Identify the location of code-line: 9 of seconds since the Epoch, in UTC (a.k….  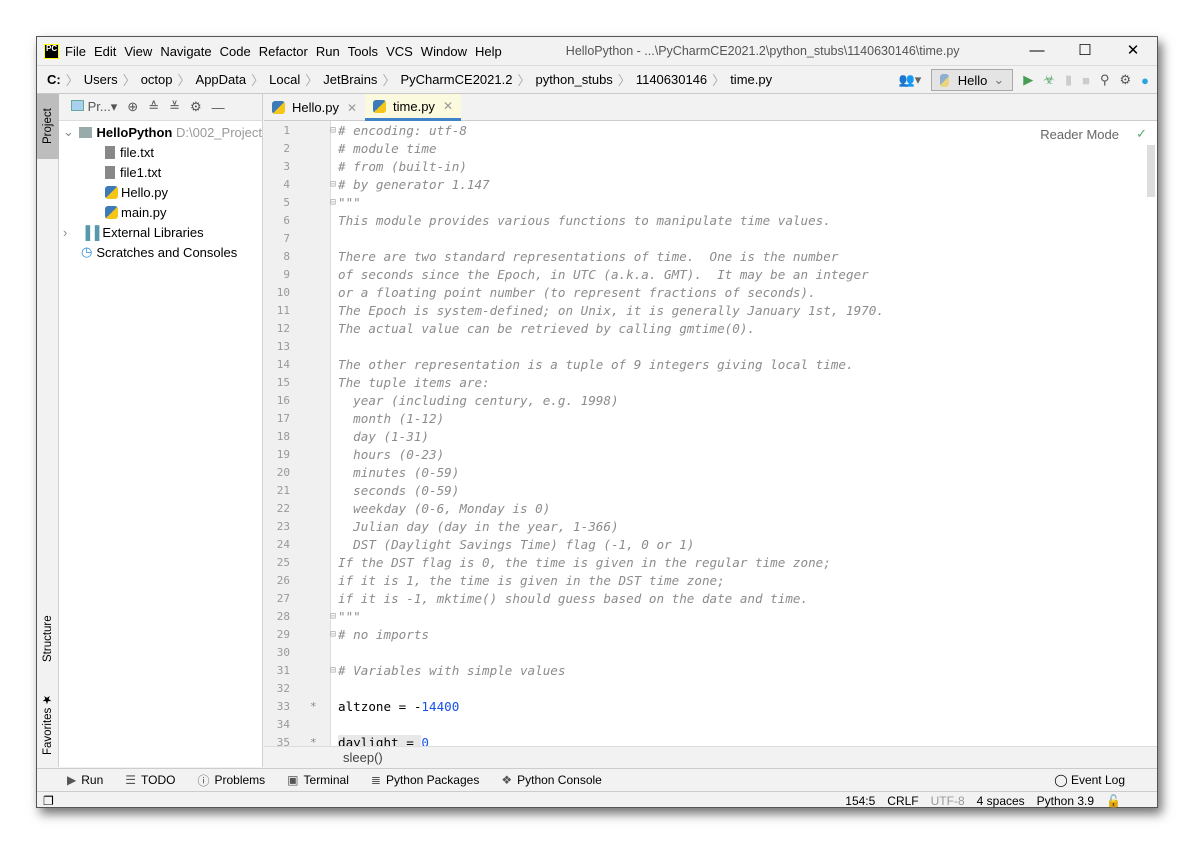
(710, 275).